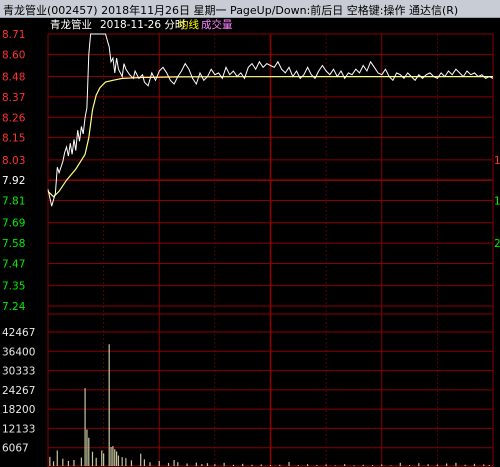  Describe the element at coordinates (13, 161) in the screenshot. I see `price-tick-label: 8.03` at that location.